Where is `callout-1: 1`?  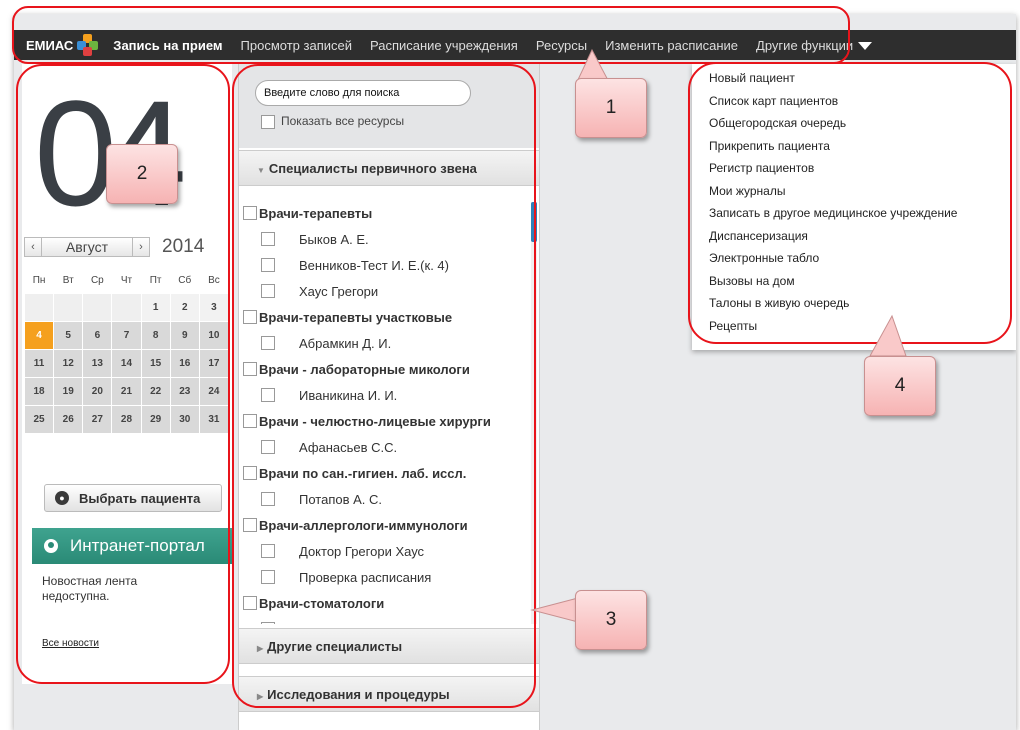 callout-1: 1 is located at coordinates (611, 108).